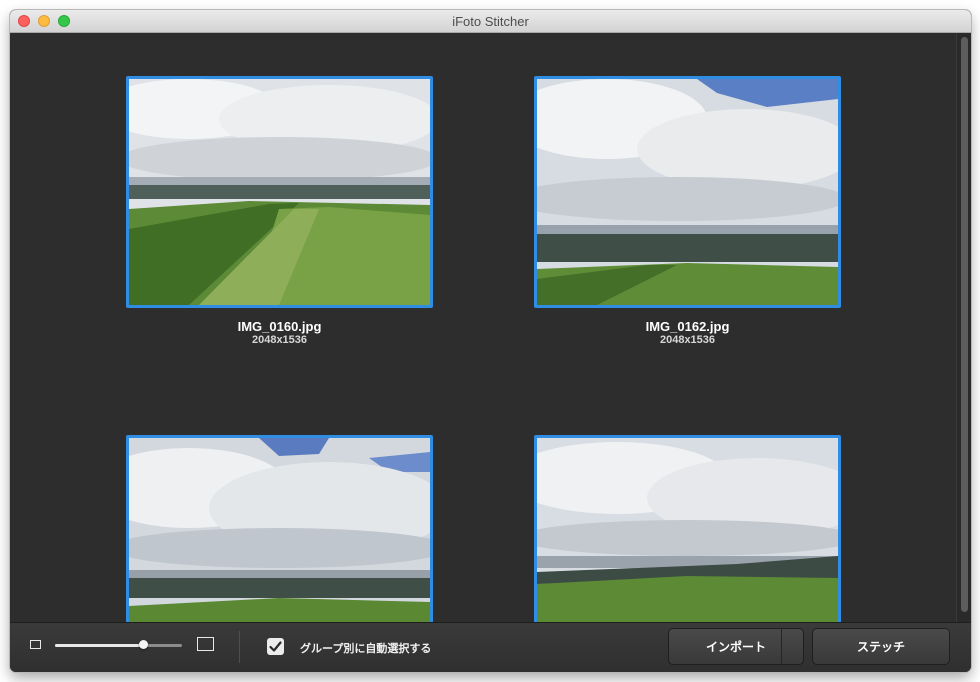 The width and height of the screenshot is (980, 682). I want to click on stitch-button-label: ステッチ, so click(880, 647).